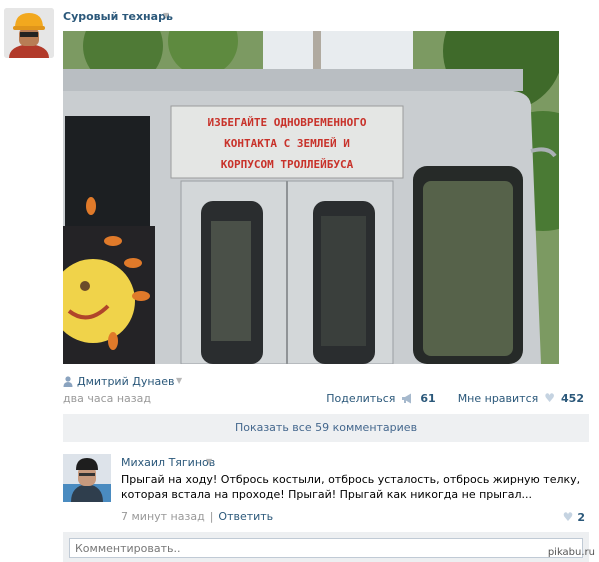  What do you see at coordinates (571, 552) in the screenshot?
I see `watermark-text: pikabu.ru` at bounding box center [571, 552].